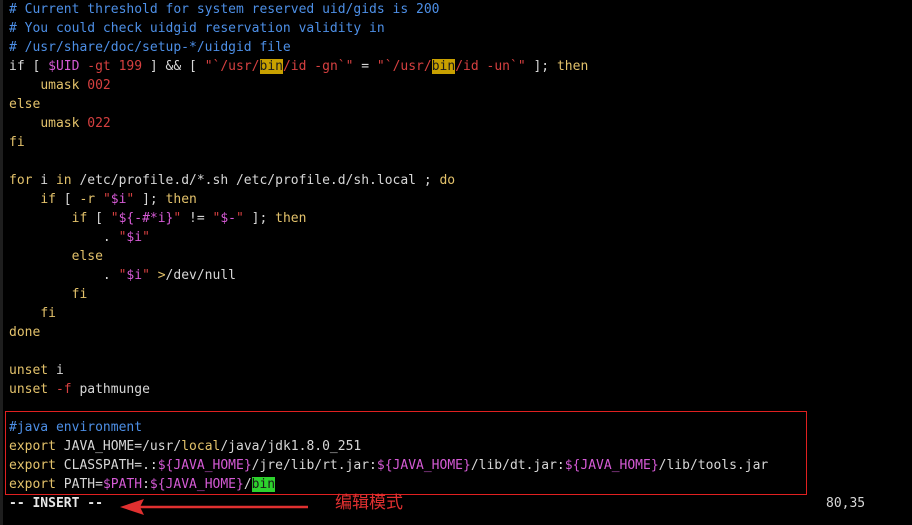 The width and height of the screenshot is (912, 525). I want to click on code-token: 022, so click(99, 123).